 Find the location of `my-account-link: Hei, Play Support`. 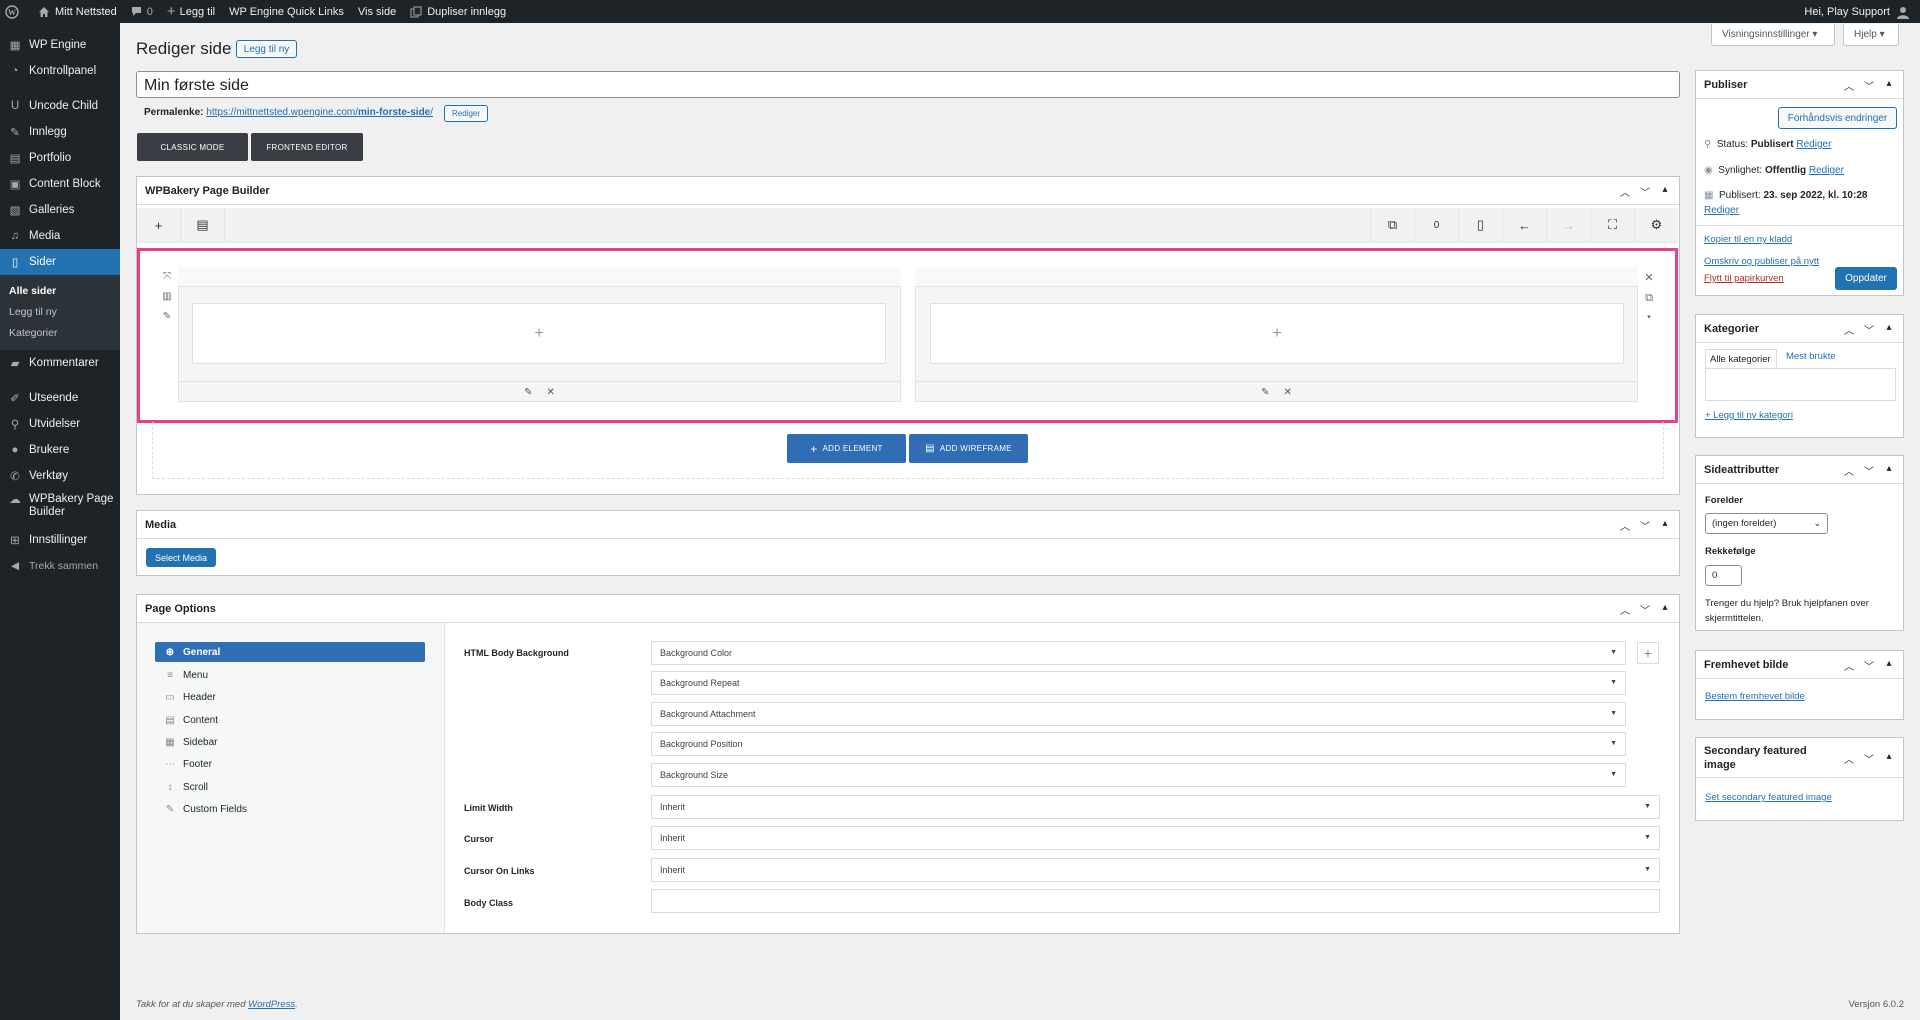

my-account-link: Hei, Play Support is located at coordinates (1858, 11).